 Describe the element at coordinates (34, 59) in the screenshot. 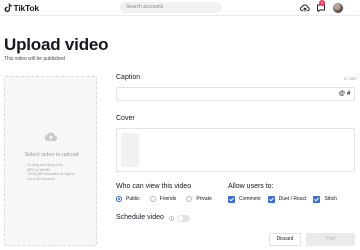

I see `page-subtitle: This video will be published` at that location.